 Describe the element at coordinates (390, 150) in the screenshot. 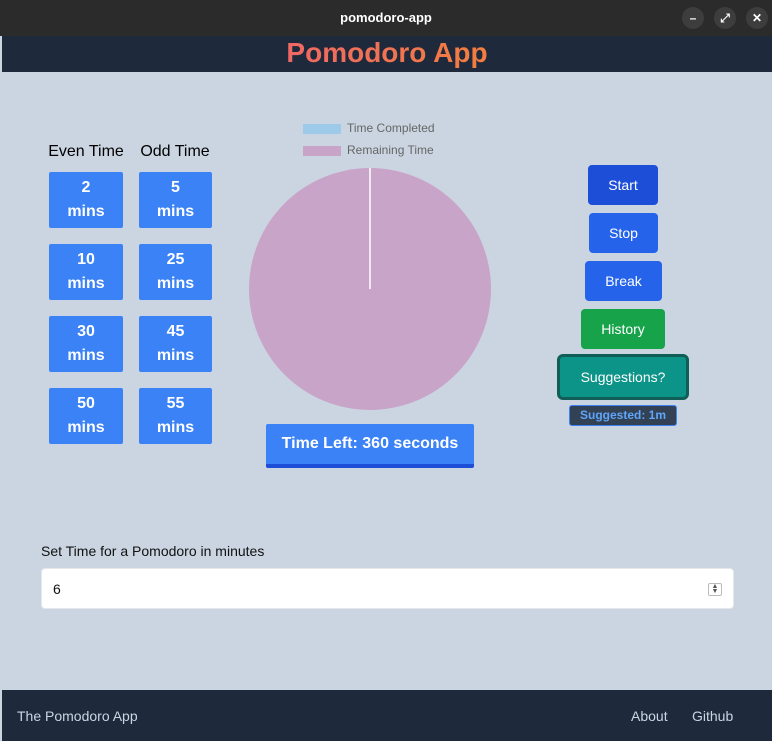

I see `legend-label: Remaining Time` at that location.